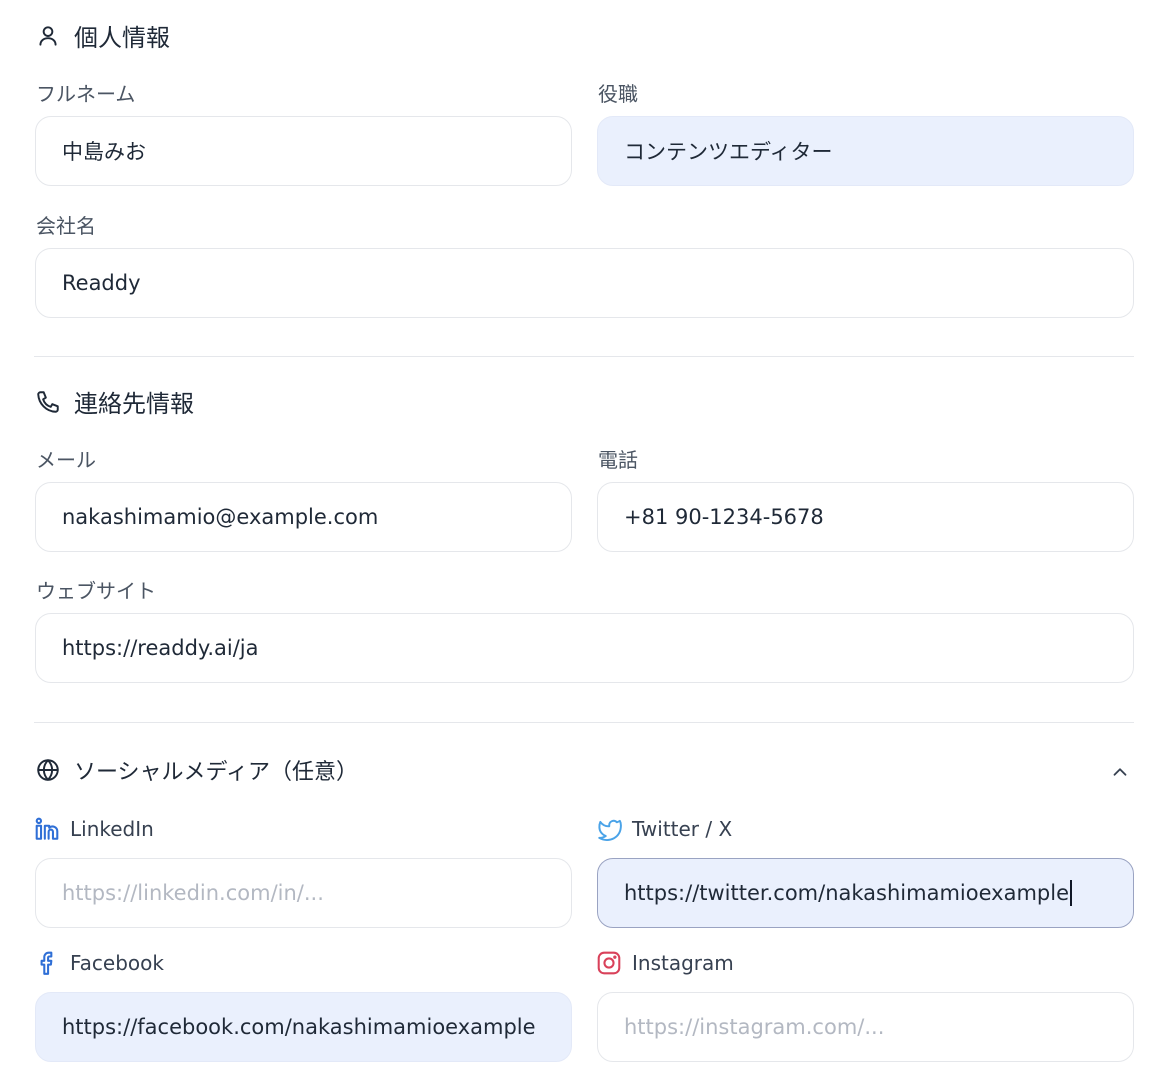  I want to click on job-title-label: 役職, so click(618, 94).